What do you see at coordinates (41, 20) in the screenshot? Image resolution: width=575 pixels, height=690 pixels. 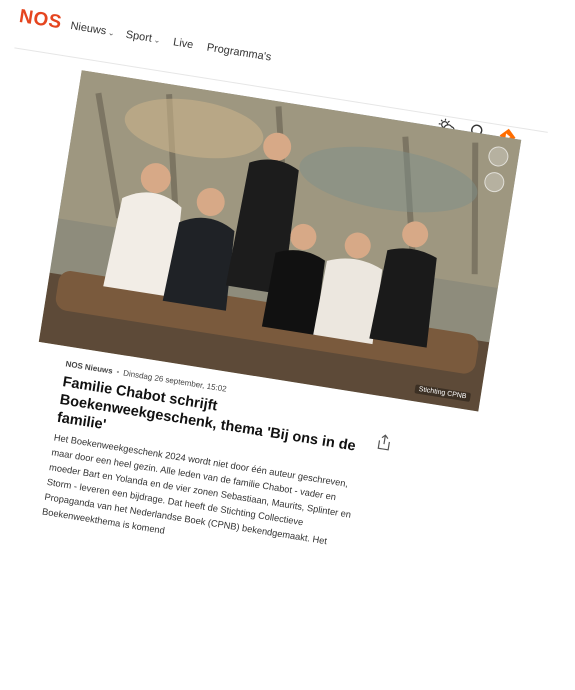 I see `nos-logo: NOS` at bounding box center [41, 20].